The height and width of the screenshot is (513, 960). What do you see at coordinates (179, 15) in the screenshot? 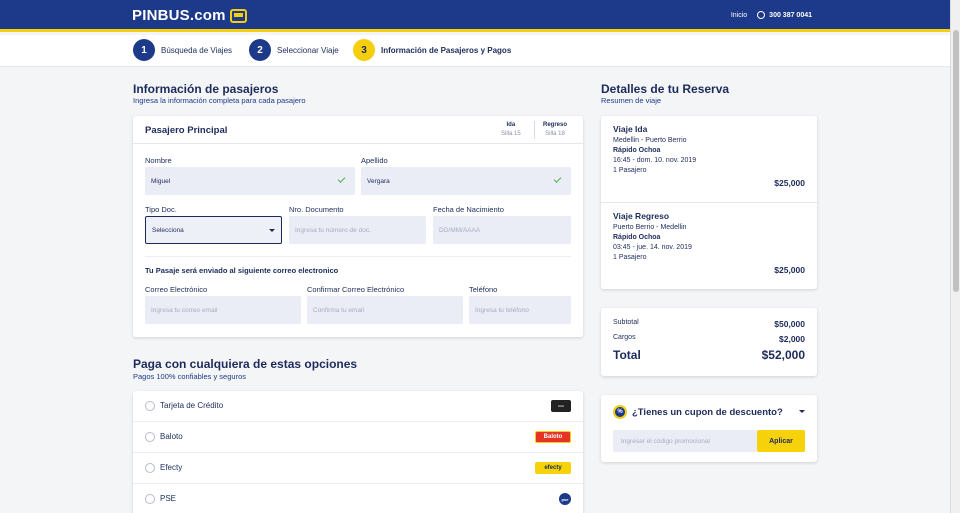
I see `logo-text: PINBUS.com` at bounding box center [179, 15].